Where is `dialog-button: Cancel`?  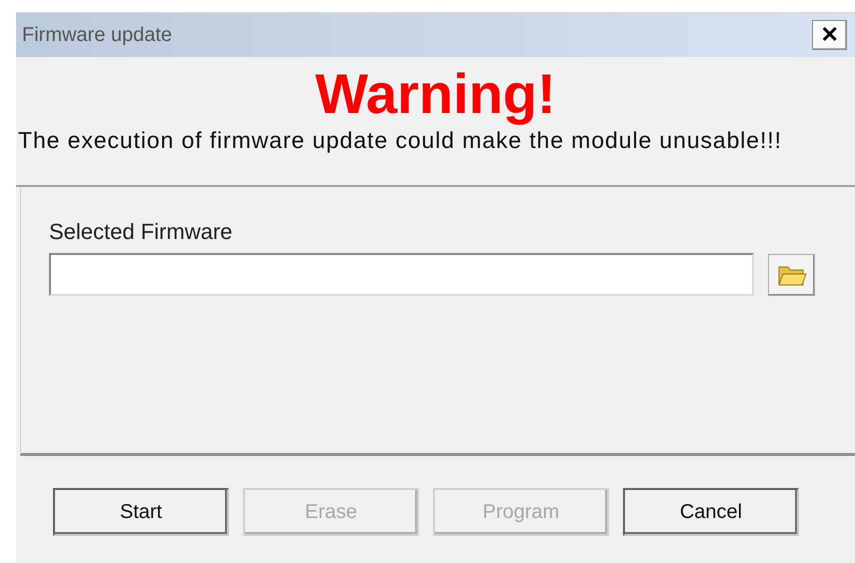
dialog-button: Cancel is located at coordinates (711, 512).